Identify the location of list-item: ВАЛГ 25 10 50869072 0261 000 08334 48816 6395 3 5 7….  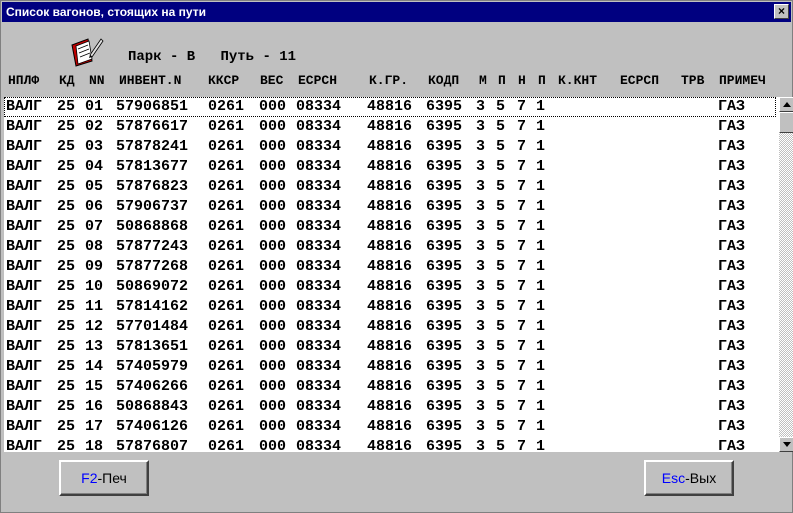
(390, 287).